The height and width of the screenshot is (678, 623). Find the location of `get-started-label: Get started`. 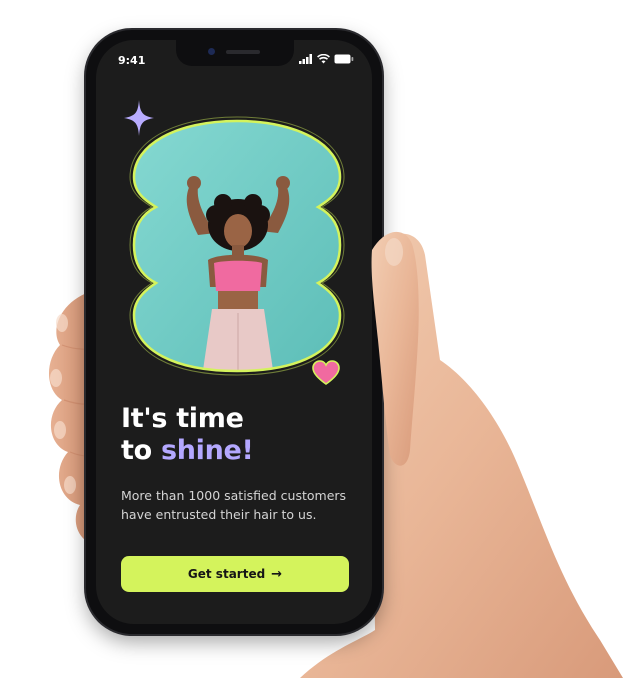

get-started-label: Get started is located at coordinates (226, 574).